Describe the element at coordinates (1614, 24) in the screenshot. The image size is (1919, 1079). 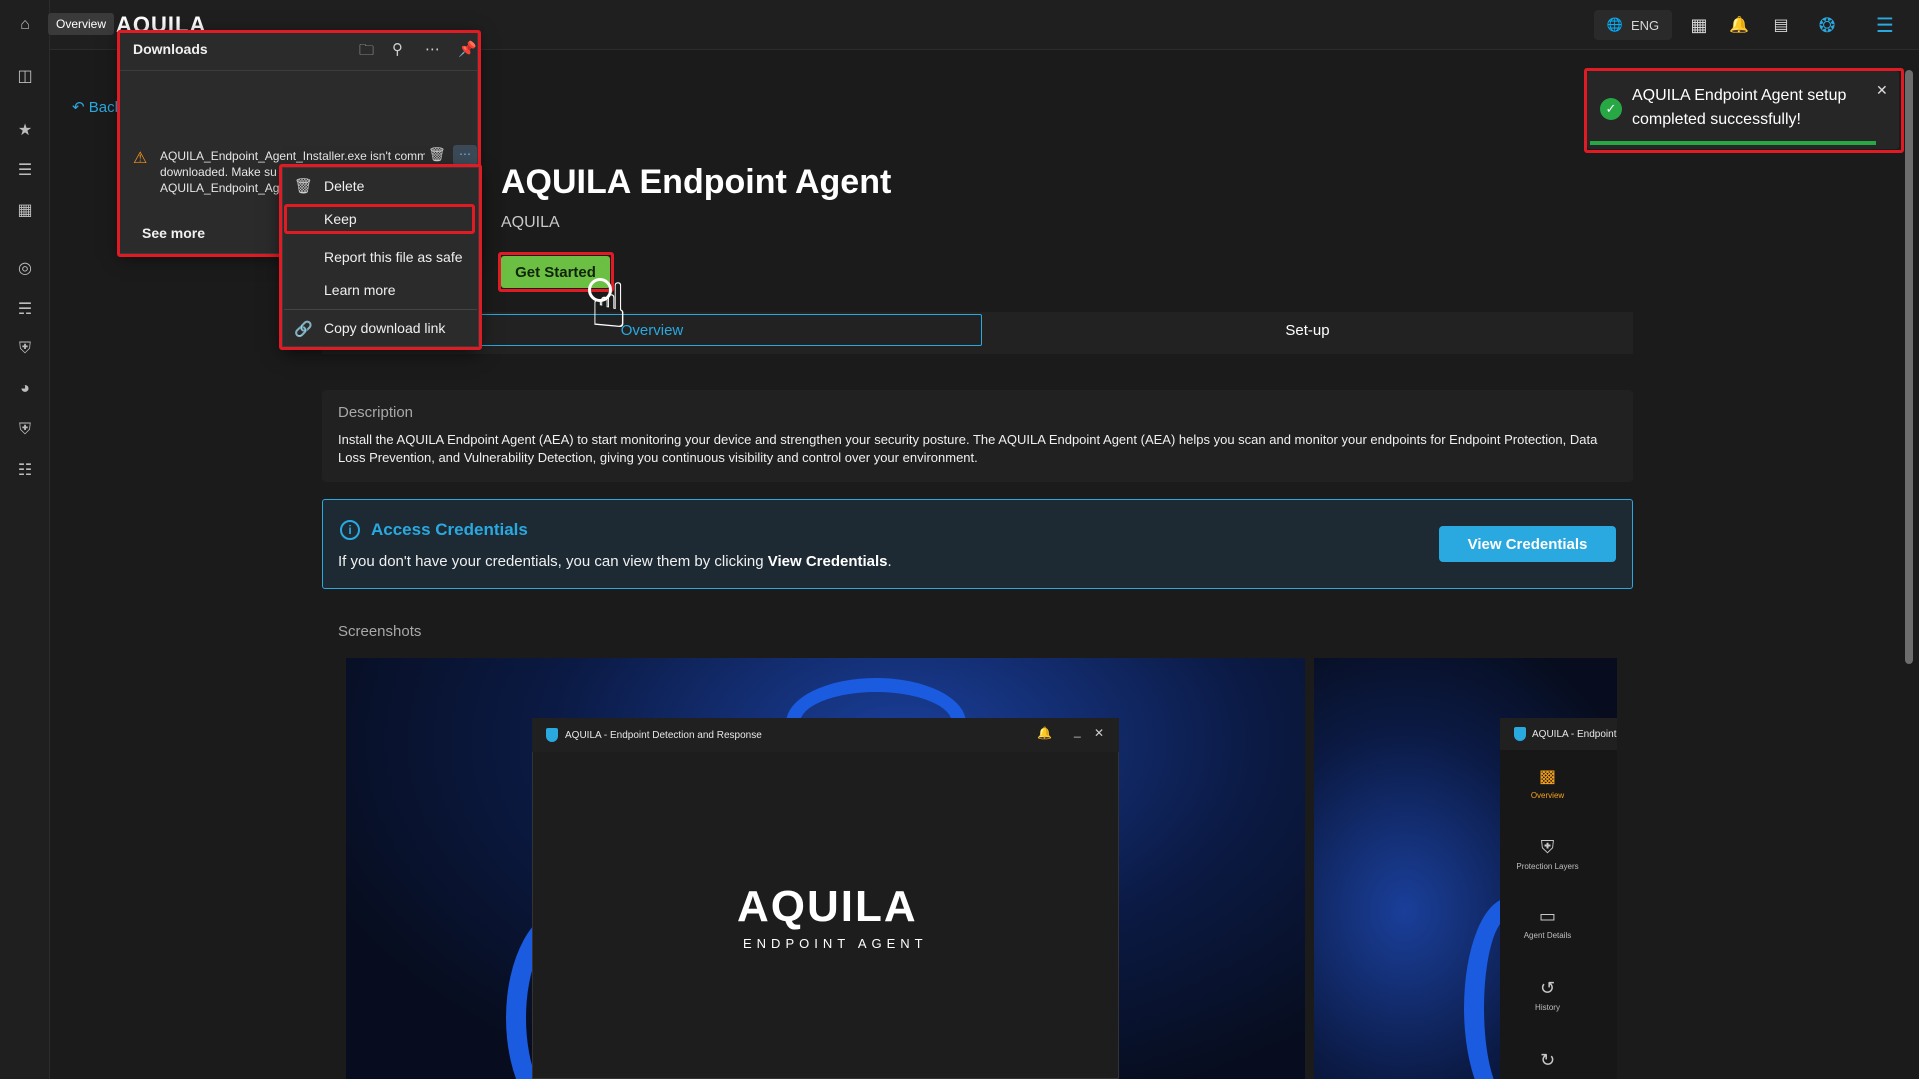
I see `globe-icon: 🌐` at that location.